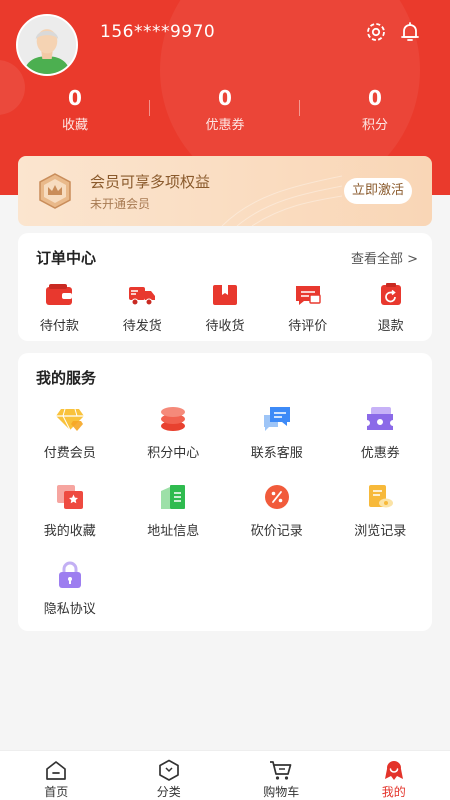 The image size is (450, 800). I want to click on home-icon, so click(56, 770).